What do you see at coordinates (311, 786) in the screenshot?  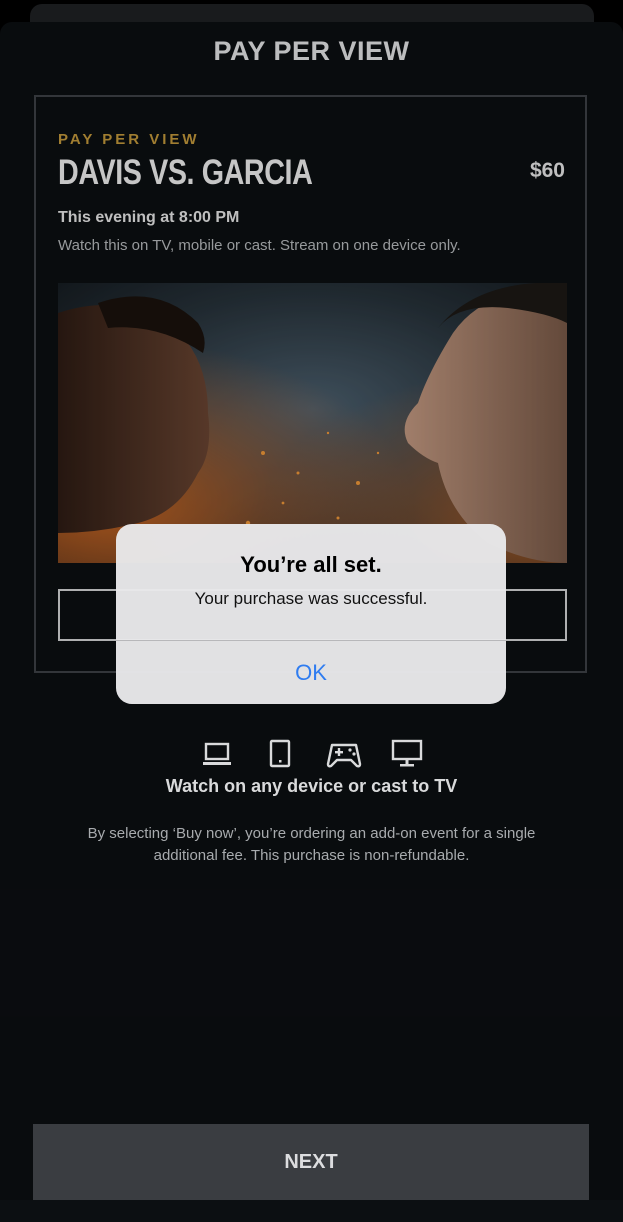 I see `devices-caption: Watch on any device or cast to TV` at bounding box center [311, 786].